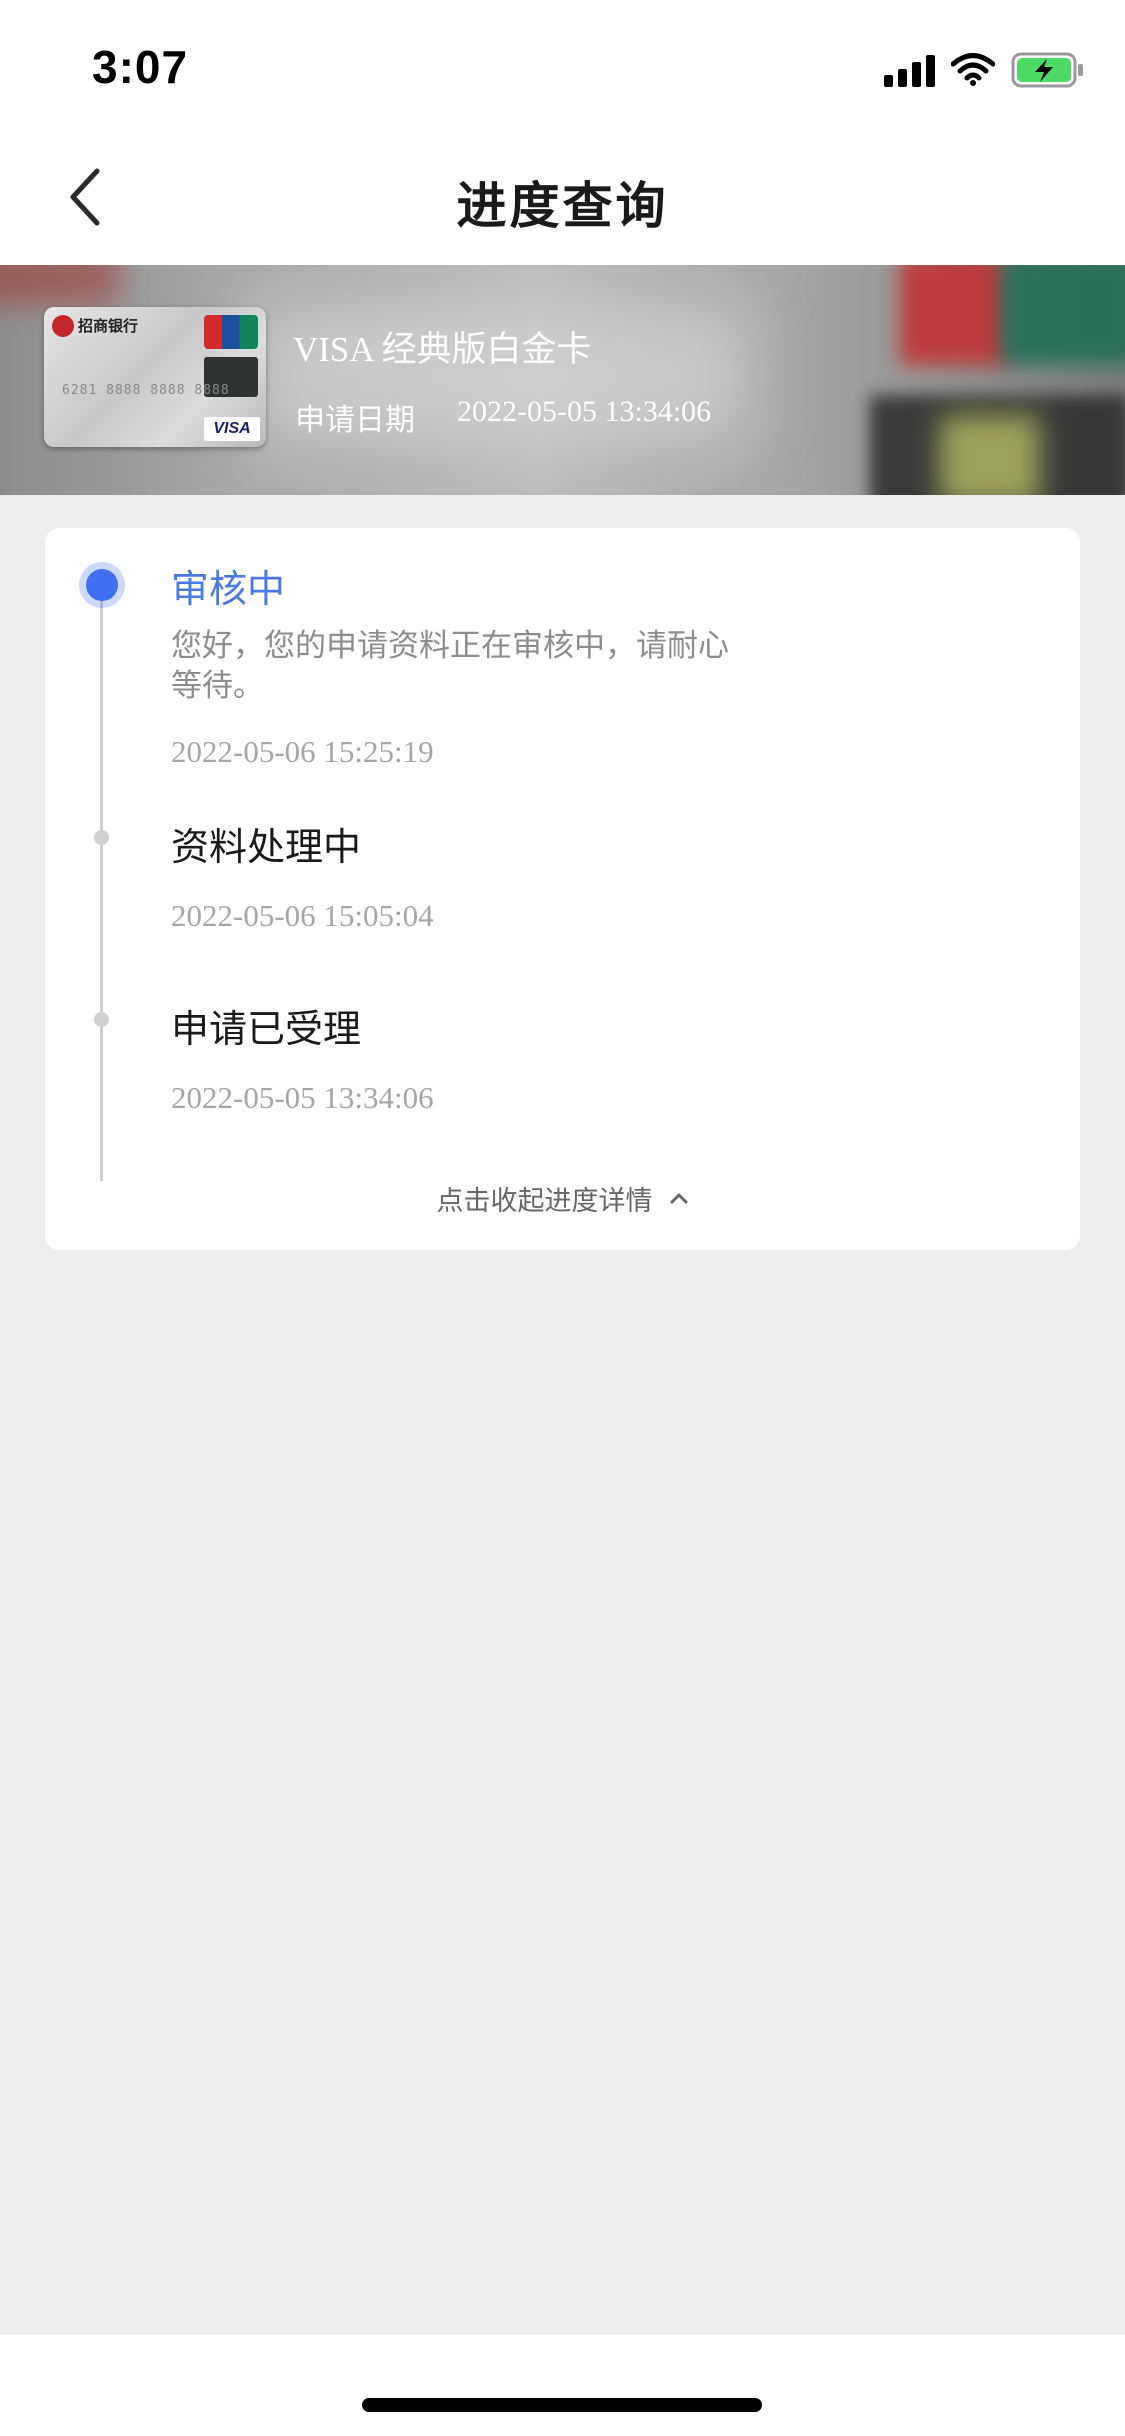 Image resolution: width=1125 pixels, height=2436 pixels. Describe the element at coordinates (909, 70) in the screenshot. I see `signal-icon` at that location.